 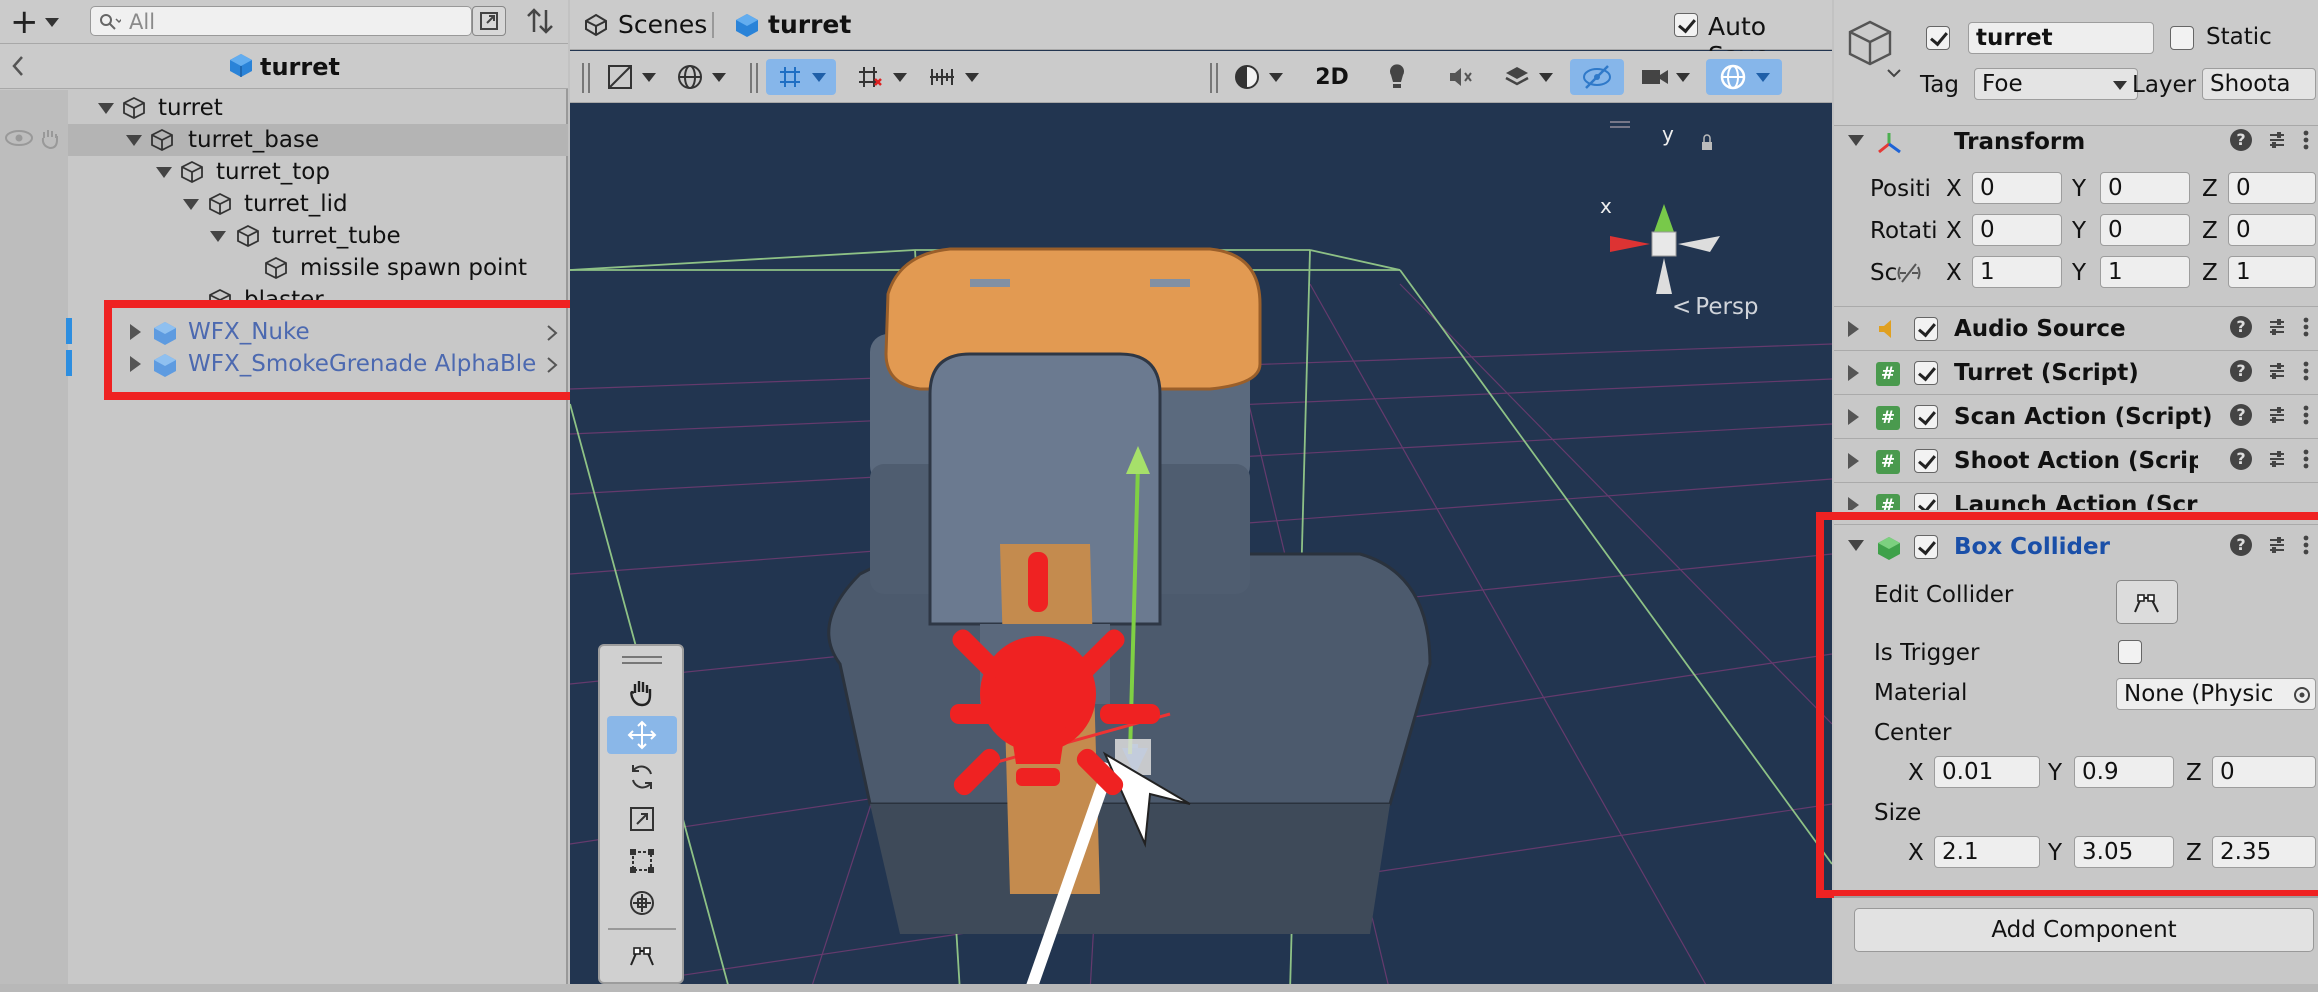 I want to click on move-tool-button, so click(x=642, y=735).